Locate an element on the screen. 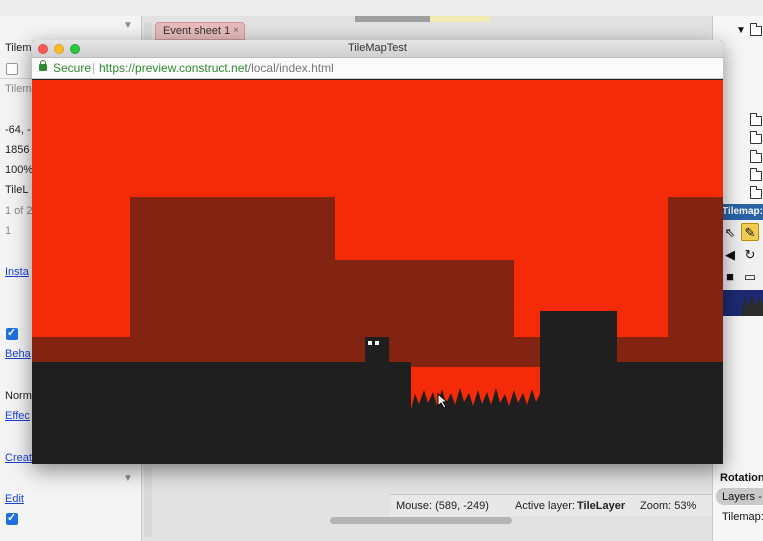 The height and width of the screenshot is (541, 763). divider is located at coordinates (93, 68).